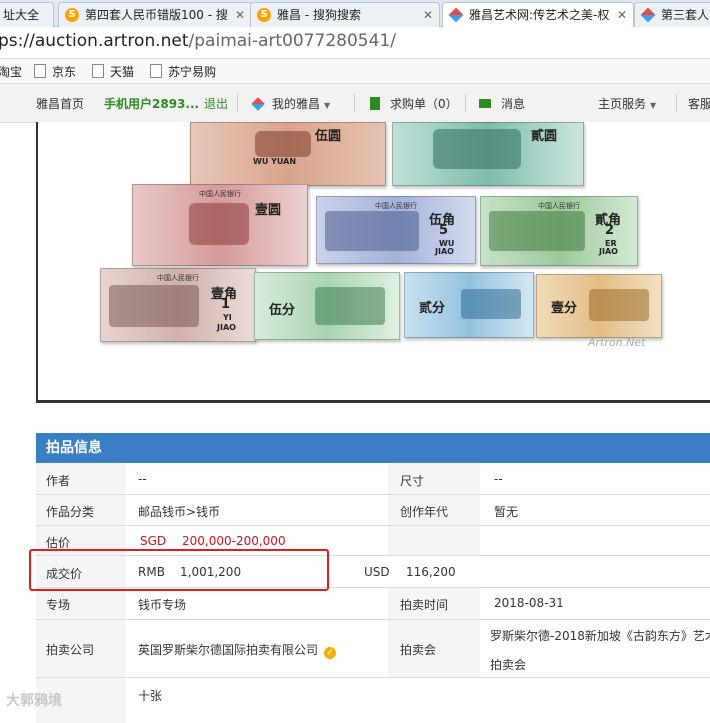 The height and width of the screenshot is (723, 710). What do you see at coordinates (275, 161) in the screenshot?
I see `banknote-latin: WU YUAN` at bounding box center [275, 161].